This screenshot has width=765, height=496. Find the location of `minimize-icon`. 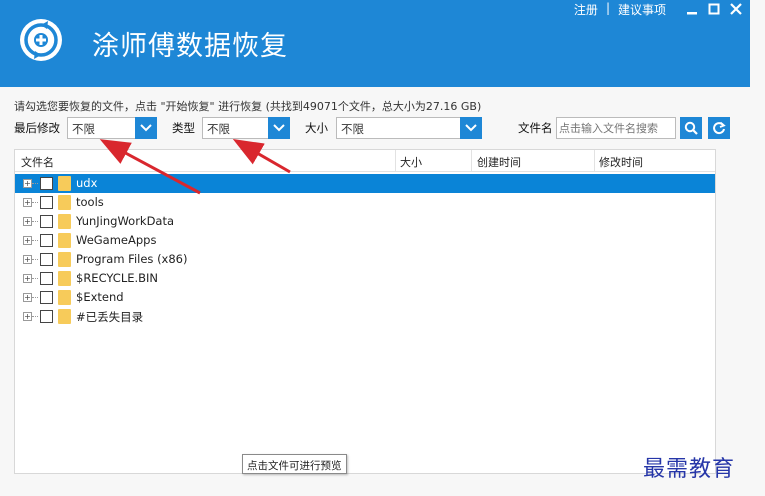

minimize-icon is located at coordinates (692, 9).